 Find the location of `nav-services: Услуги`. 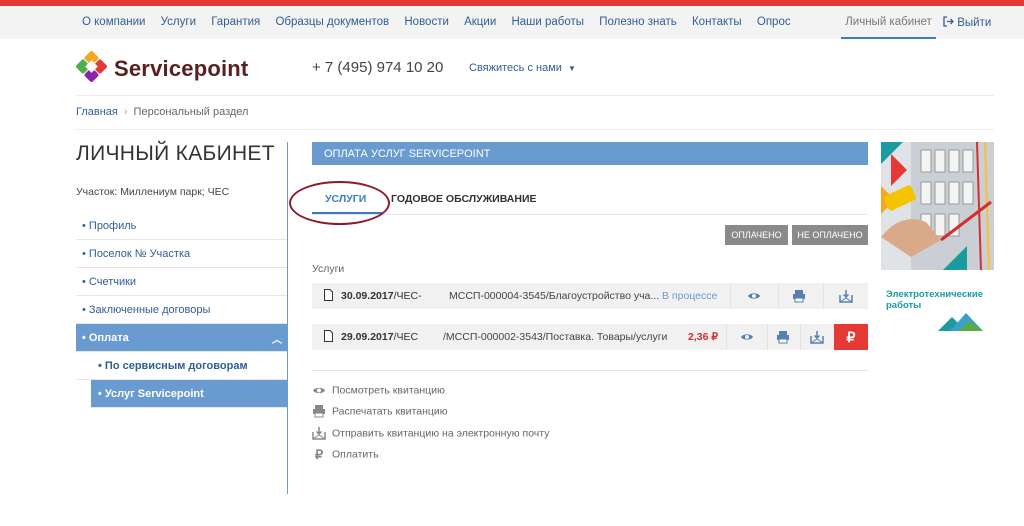

nav-services: Услуги is located at coordinates (178, 22).